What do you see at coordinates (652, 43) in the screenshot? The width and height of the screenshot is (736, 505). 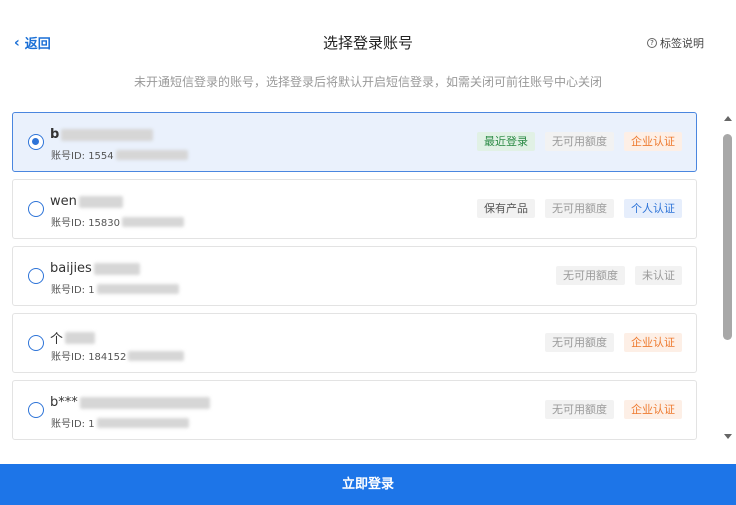 I see `question-icon: ?` at bounding box center [652, 43].